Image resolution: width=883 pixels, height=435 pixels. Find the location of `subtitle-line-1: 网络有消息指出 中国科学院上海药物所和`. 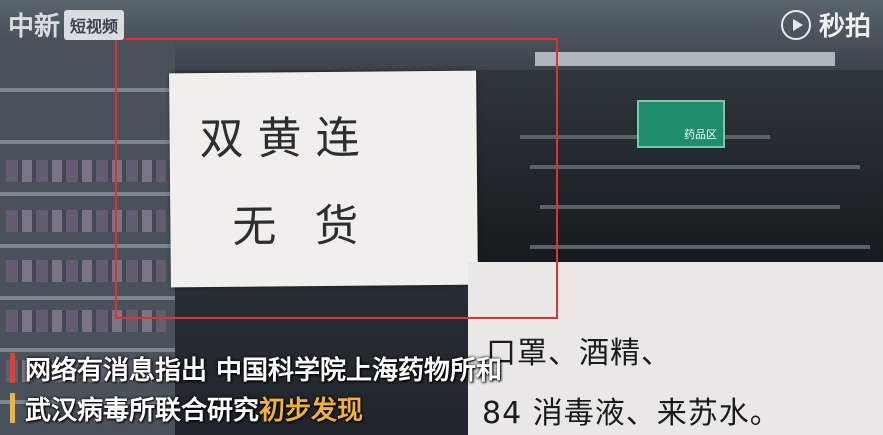

subtitle-line-1: 网络有消息指出 中国科学院上海药物所和 is located at coordinates (256, 368).